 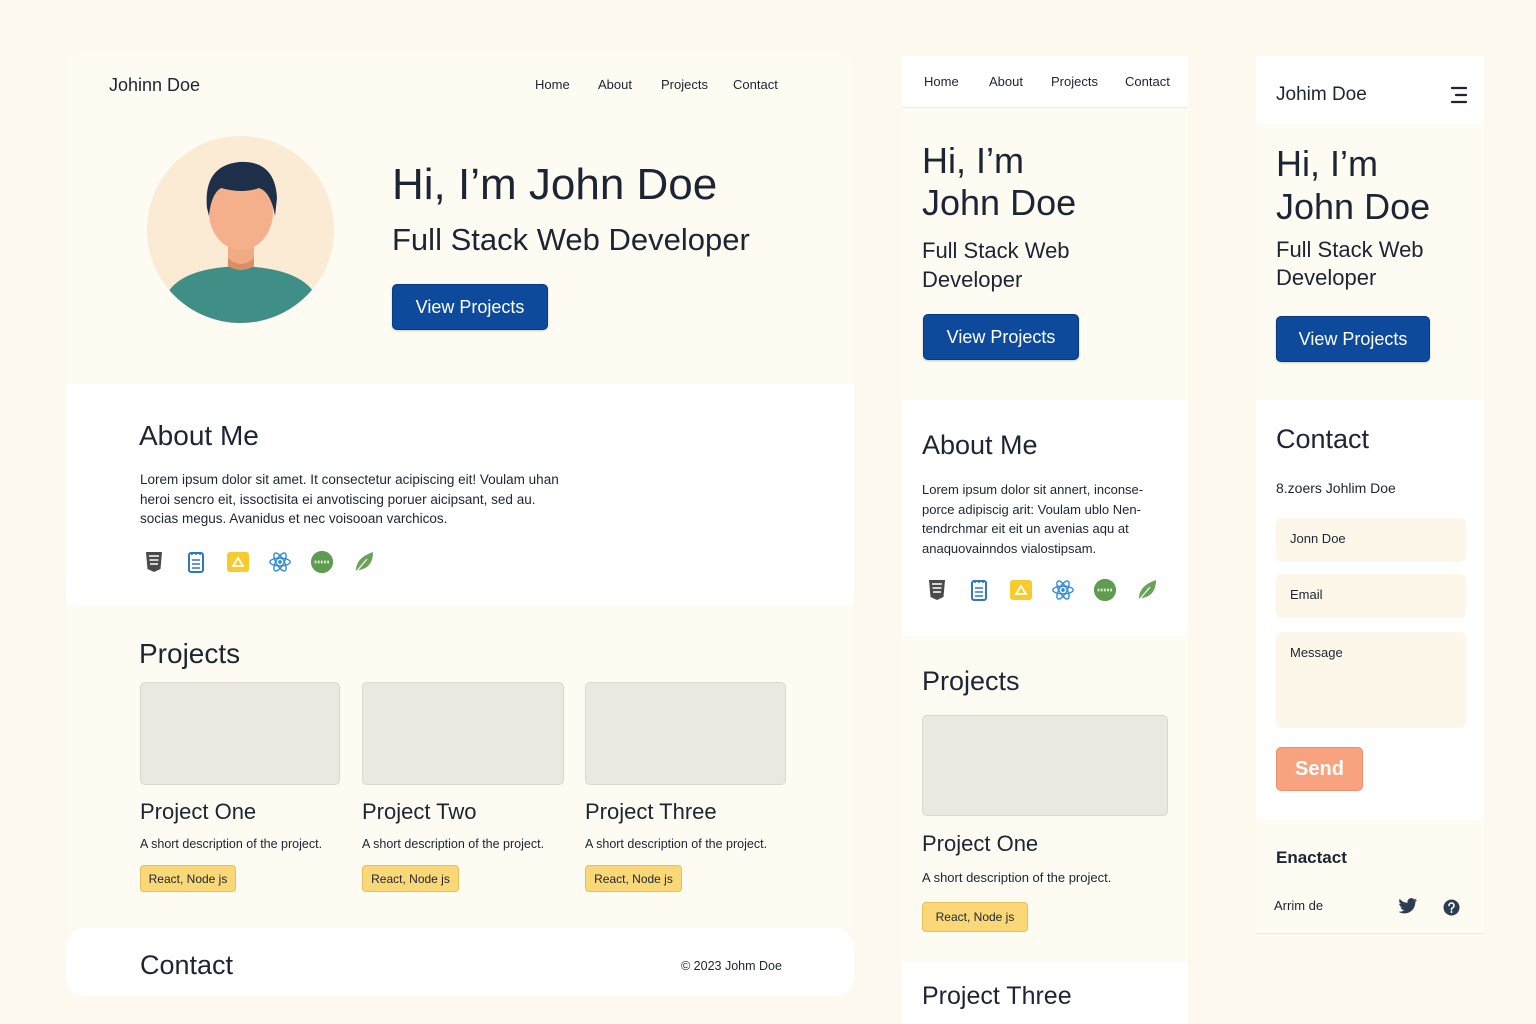 I want to click on tablet-about-line: tendrchmar eit eit un avenias aqu at, so click(x=1025, y=528).